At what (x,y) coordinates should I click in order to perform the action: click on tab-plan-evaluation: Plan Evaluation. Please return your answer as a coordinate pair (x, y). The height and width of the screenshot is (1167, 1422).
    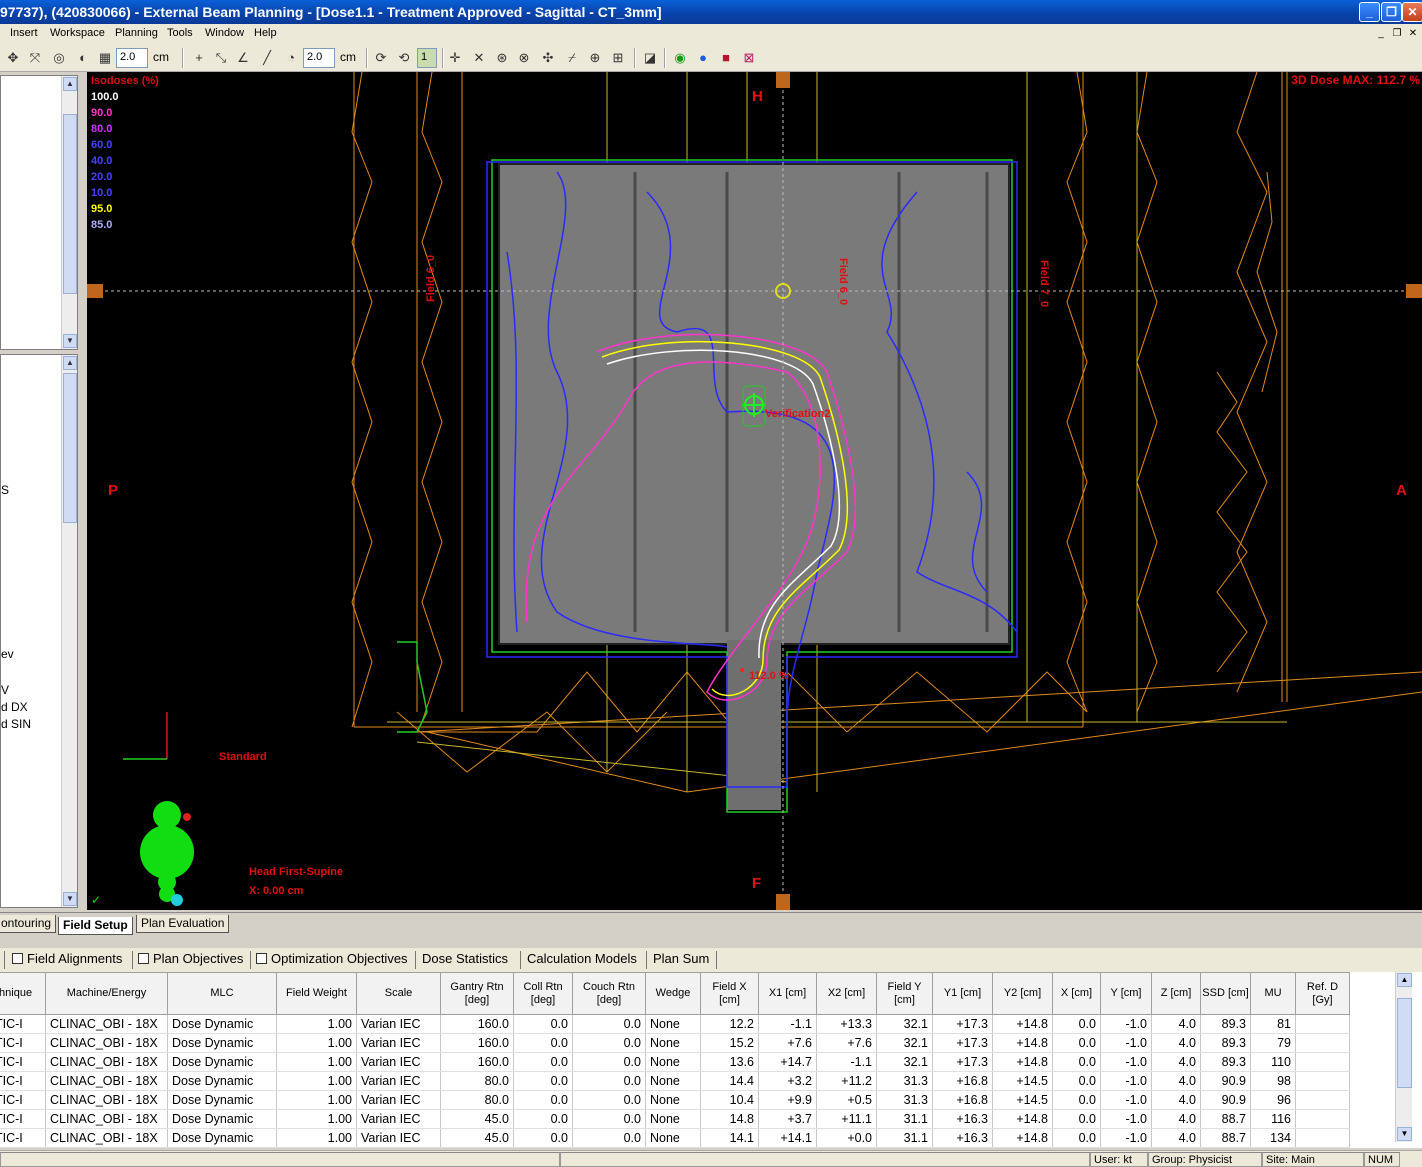
    Looking at the image, I should click on (183, 924).